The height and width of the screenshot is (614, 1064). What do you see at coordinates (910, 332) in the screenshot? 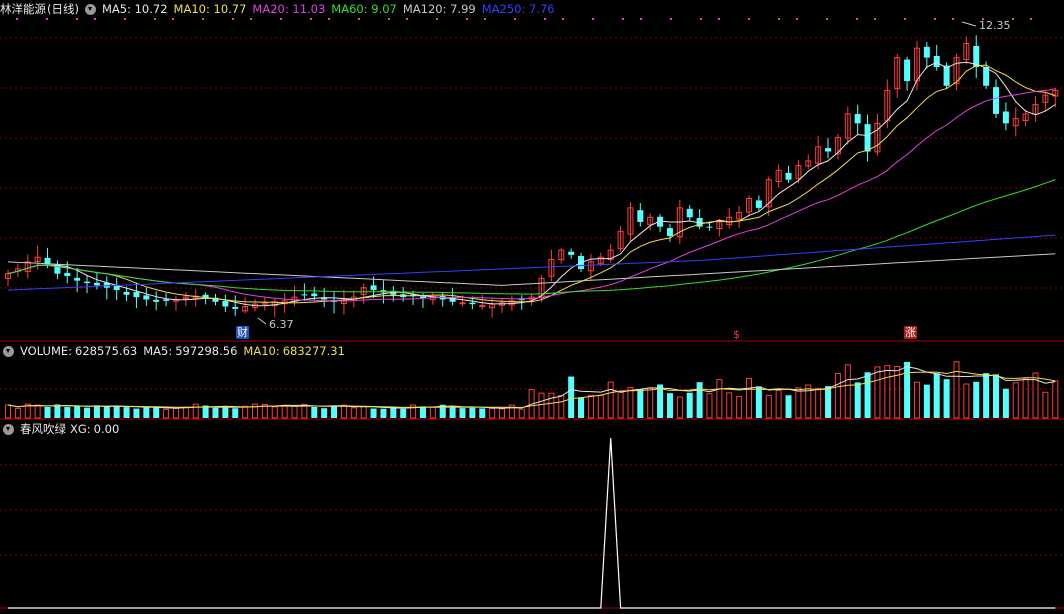
I see `rise-marker: 涨` at bounding box center [910, 332].